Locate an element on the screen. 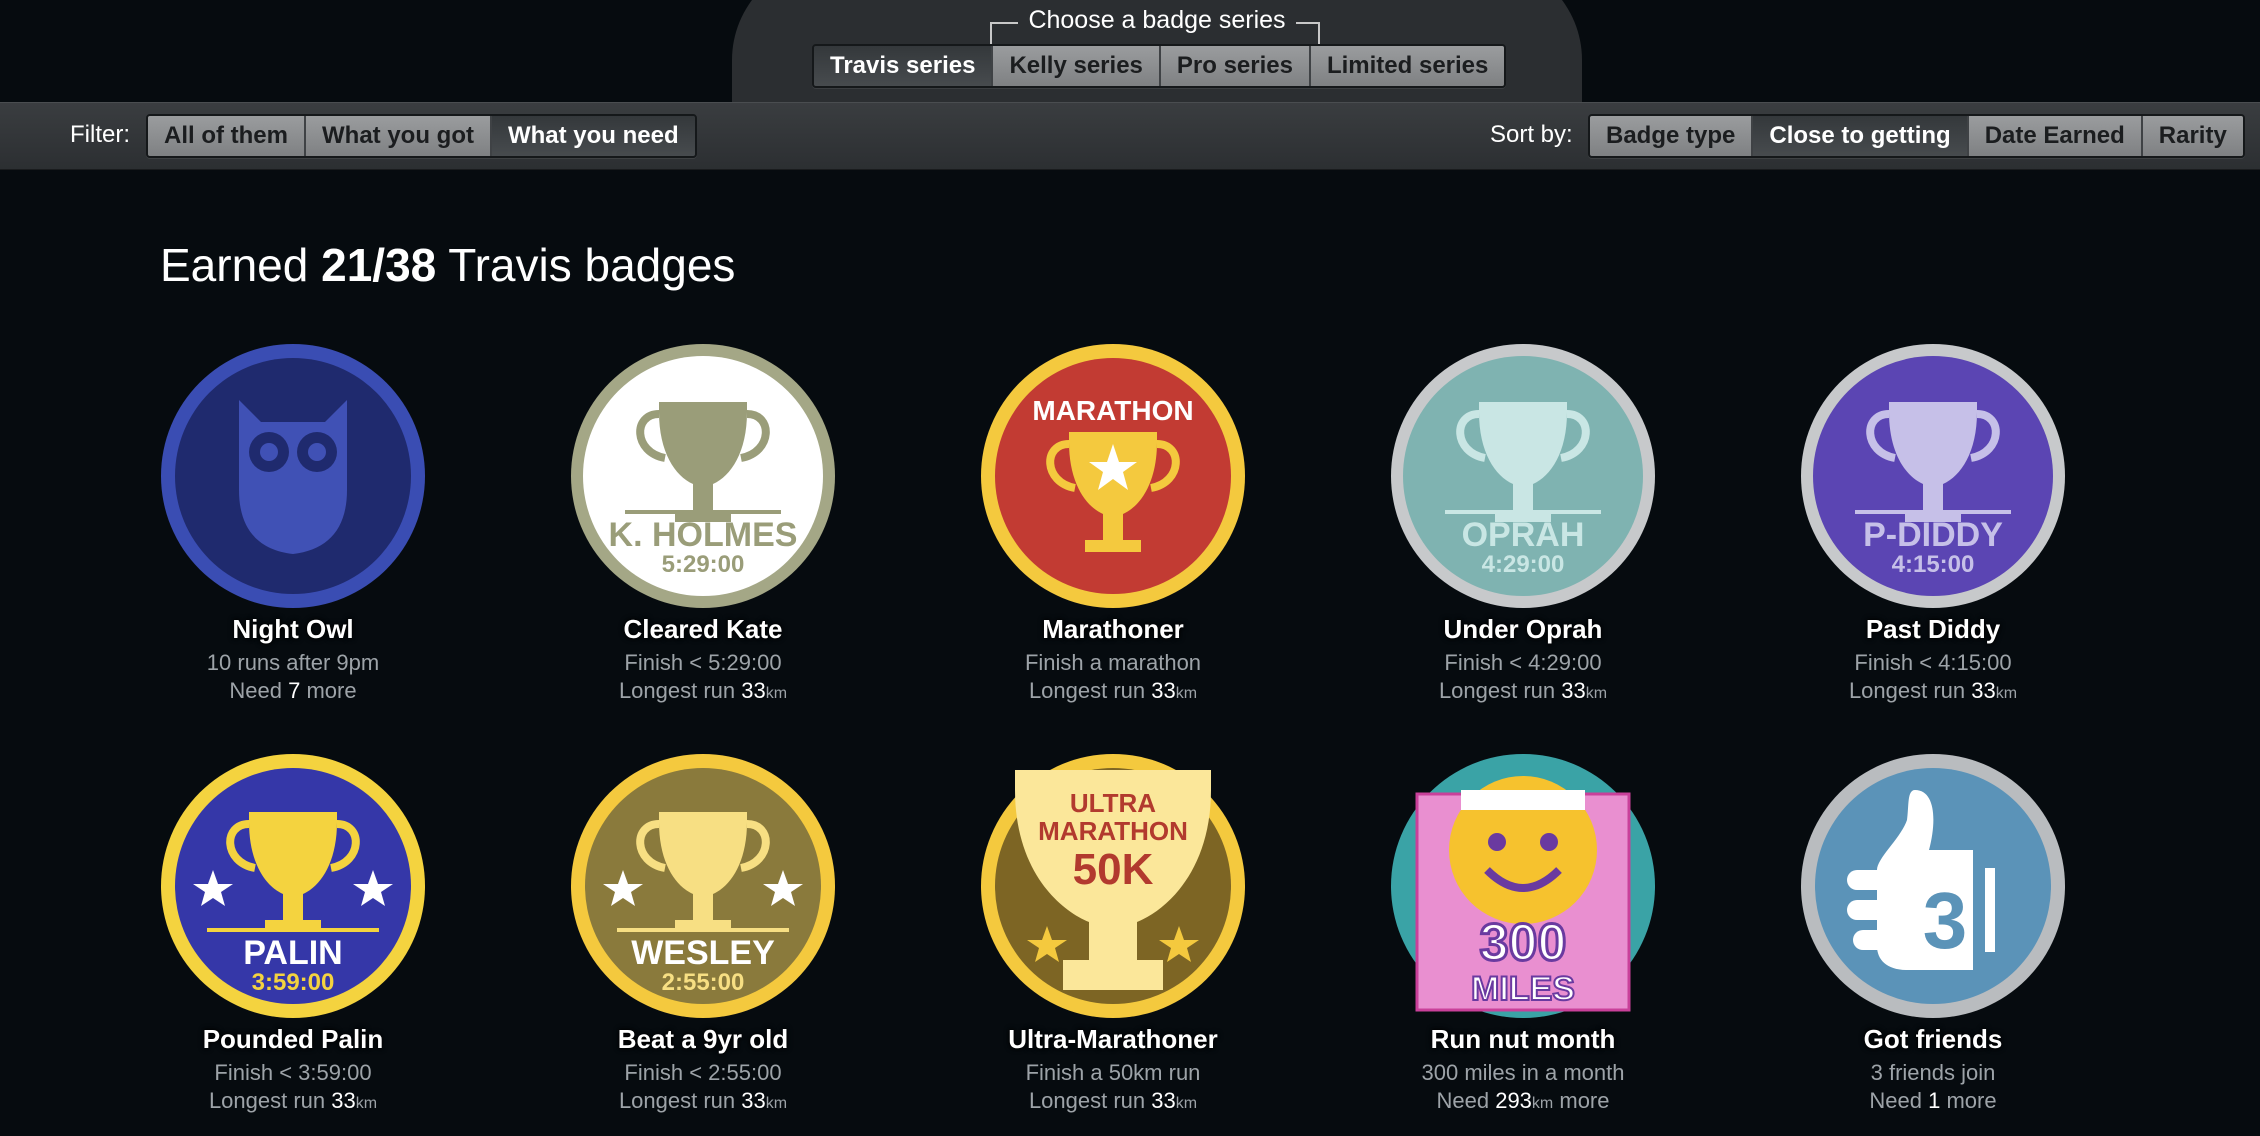  badge-title: Night Owl is located at coordinates (293, 629).